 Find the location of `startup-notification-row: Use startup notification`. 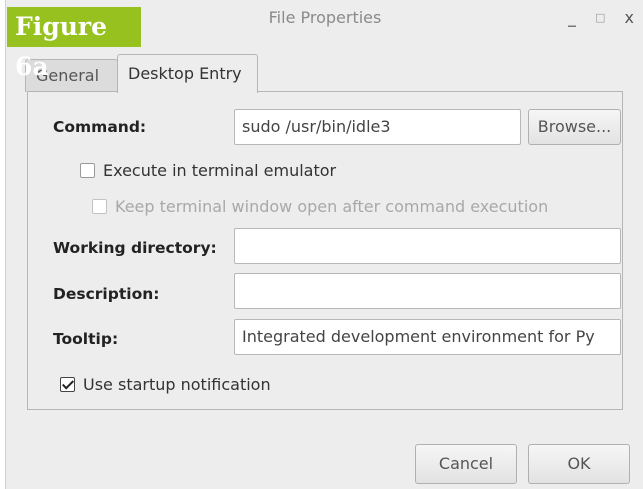

startup-notification-row: Use startup notification is located at coordinates (165, 384).